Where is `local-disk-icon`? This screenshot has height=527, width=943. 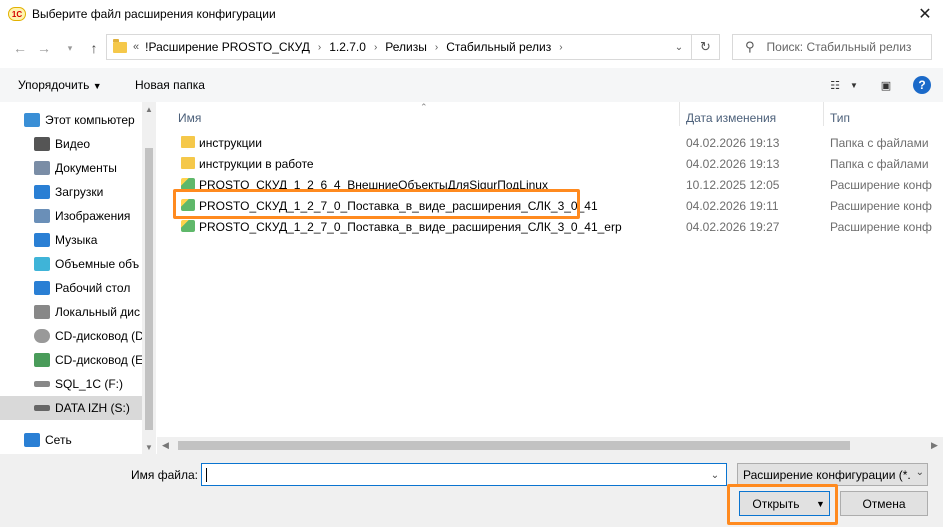 local-disk-icon is located at coordinates (42, 312).